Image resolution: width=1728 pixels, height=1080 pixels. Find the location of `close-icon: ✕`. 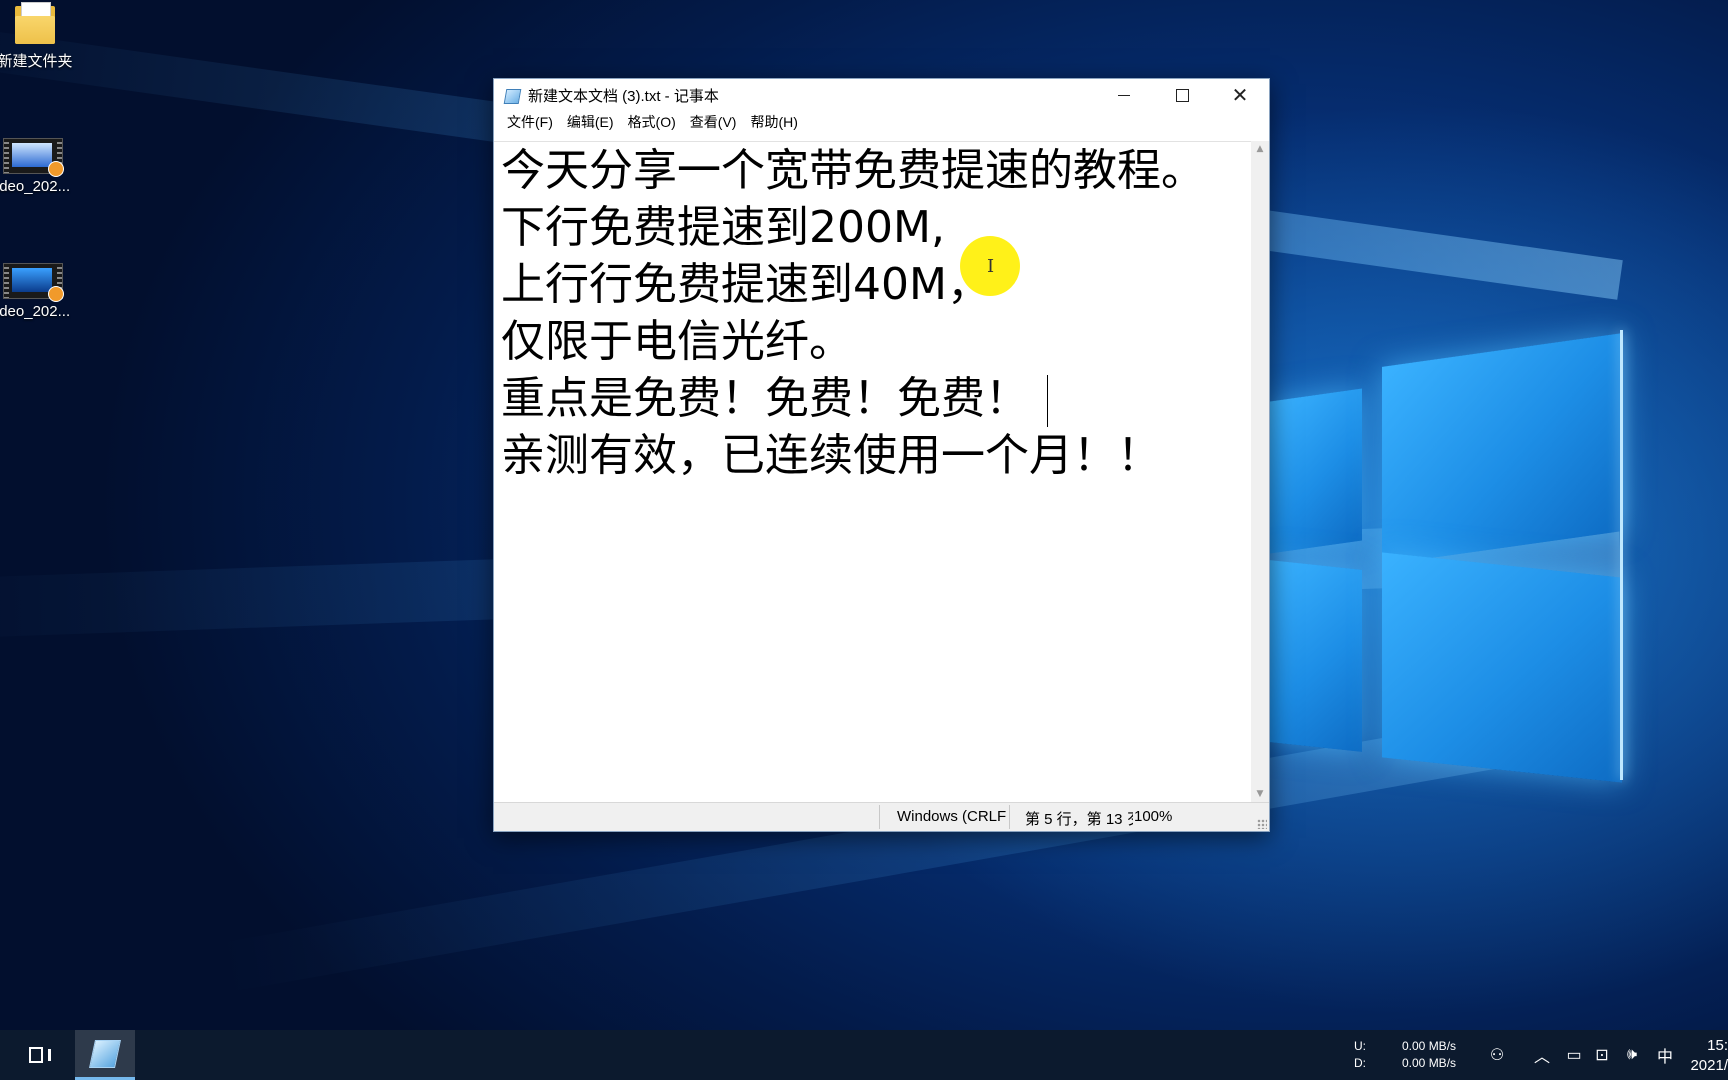

close-icon: ✕ is located at coordinates (1240, 95).